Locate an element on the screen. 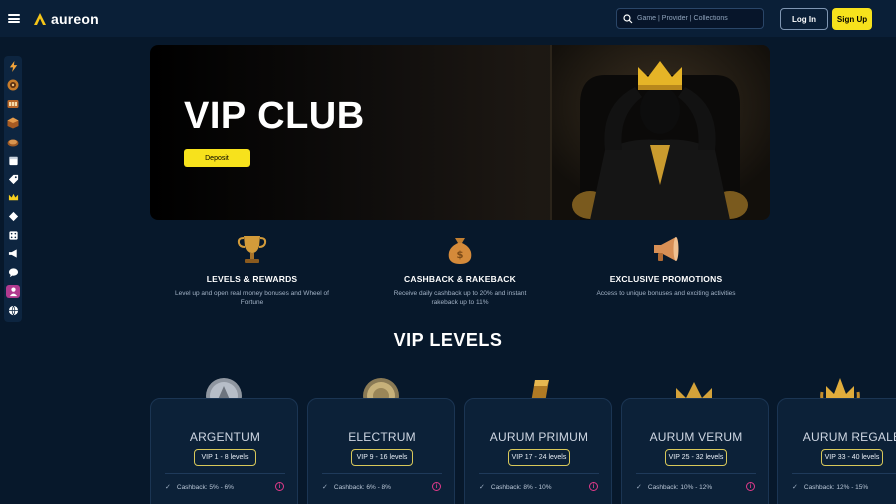 The image size is (896, 504). diamond-icon is located at coordinates (13, 216).